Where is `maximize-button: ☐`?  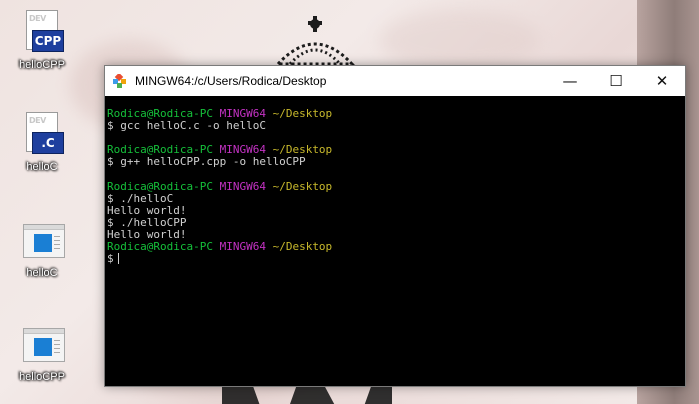 maximize-button: ☐ is located at coordinates (616, 81).